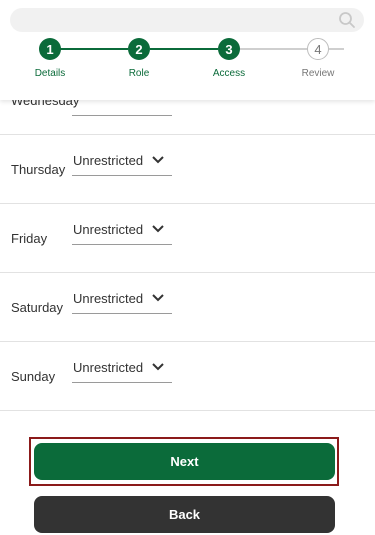 Image resolution: width=375 pixels, height=535 pixels. I want to click on step-number: 3, so click(229, 49).